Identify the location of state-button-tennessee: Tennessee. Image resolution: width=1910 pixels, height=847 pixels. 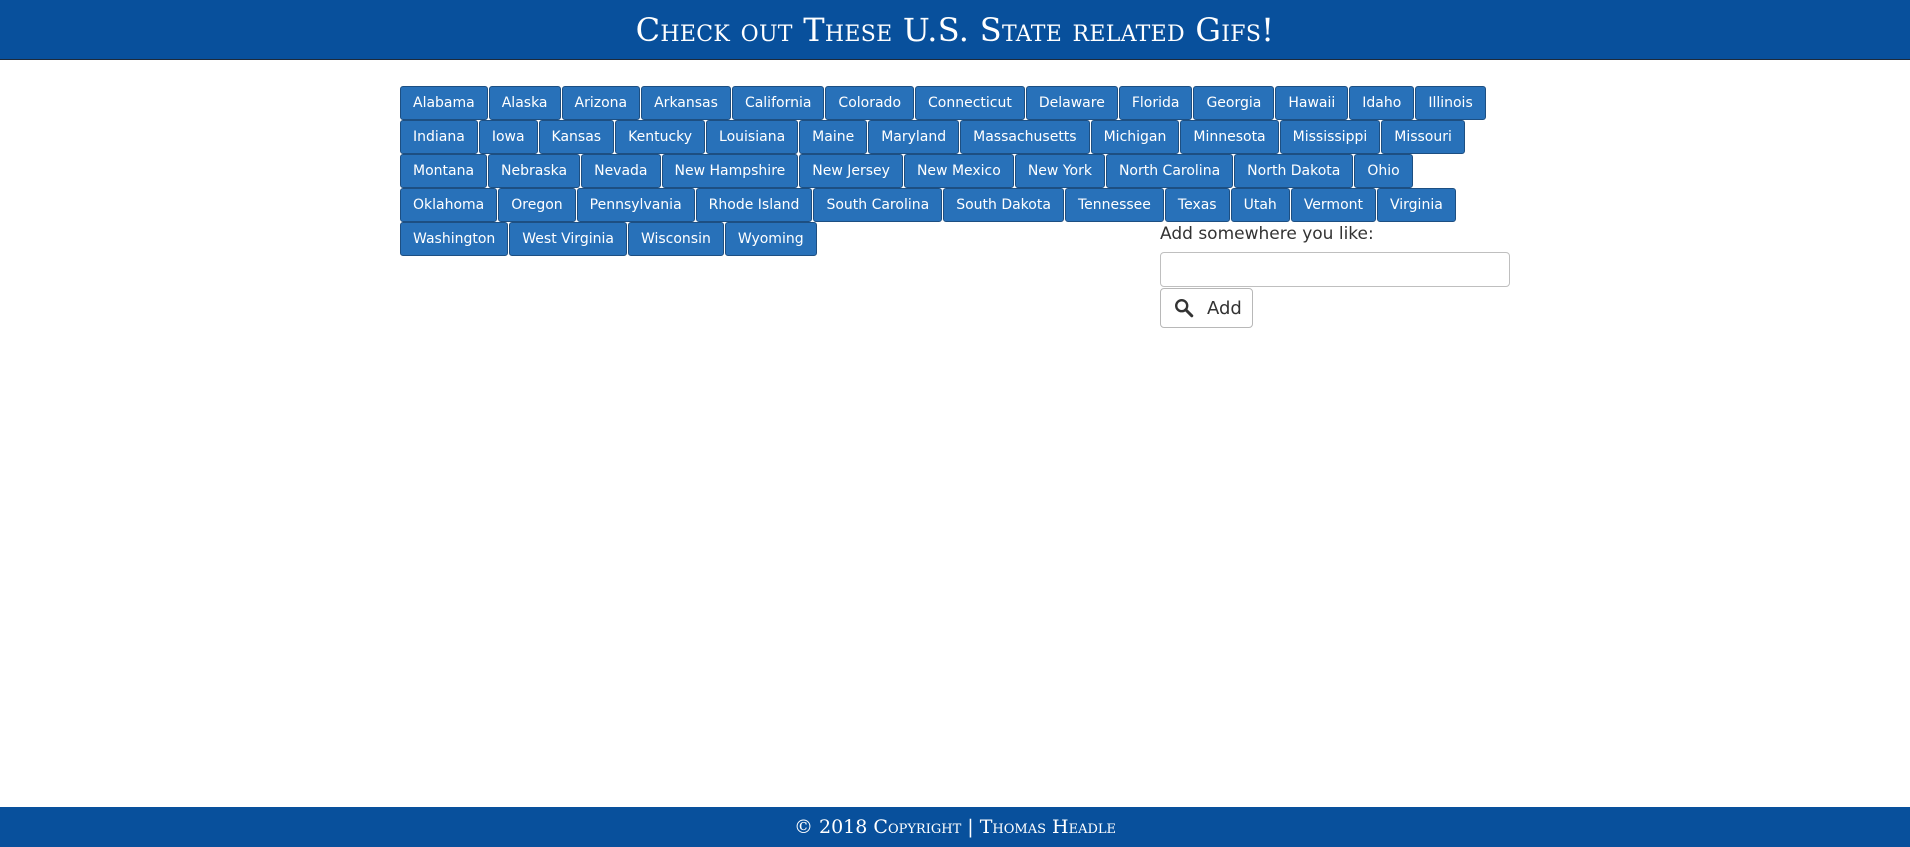
(1114, 205).